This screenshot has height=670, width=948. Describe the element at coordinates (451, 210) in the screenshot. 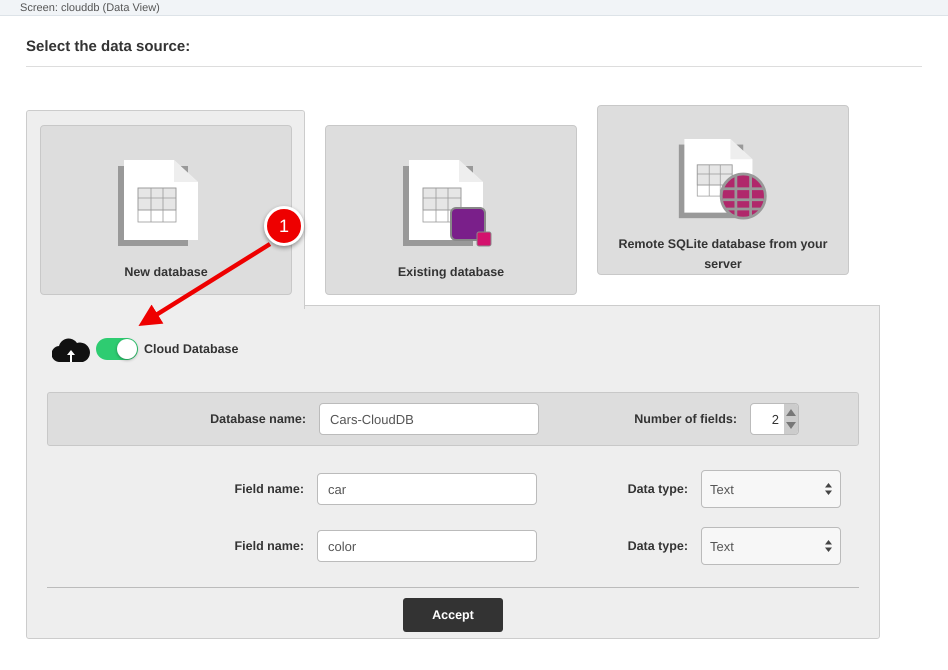

I see `data-source-tab: Existing database` at that location.